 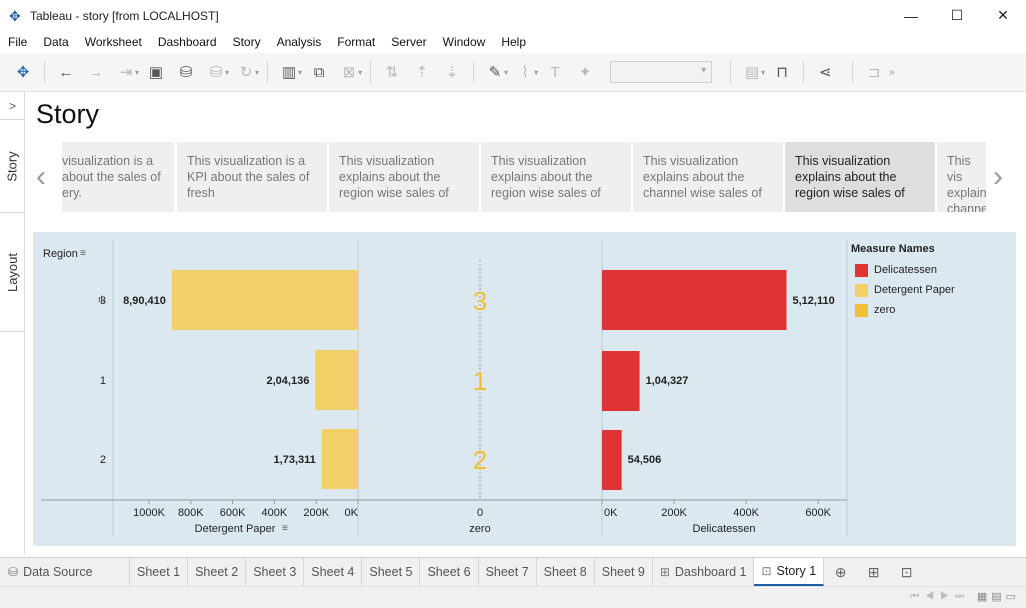 I want to click on pin-icon: ✦, so click(x=585, y=72).